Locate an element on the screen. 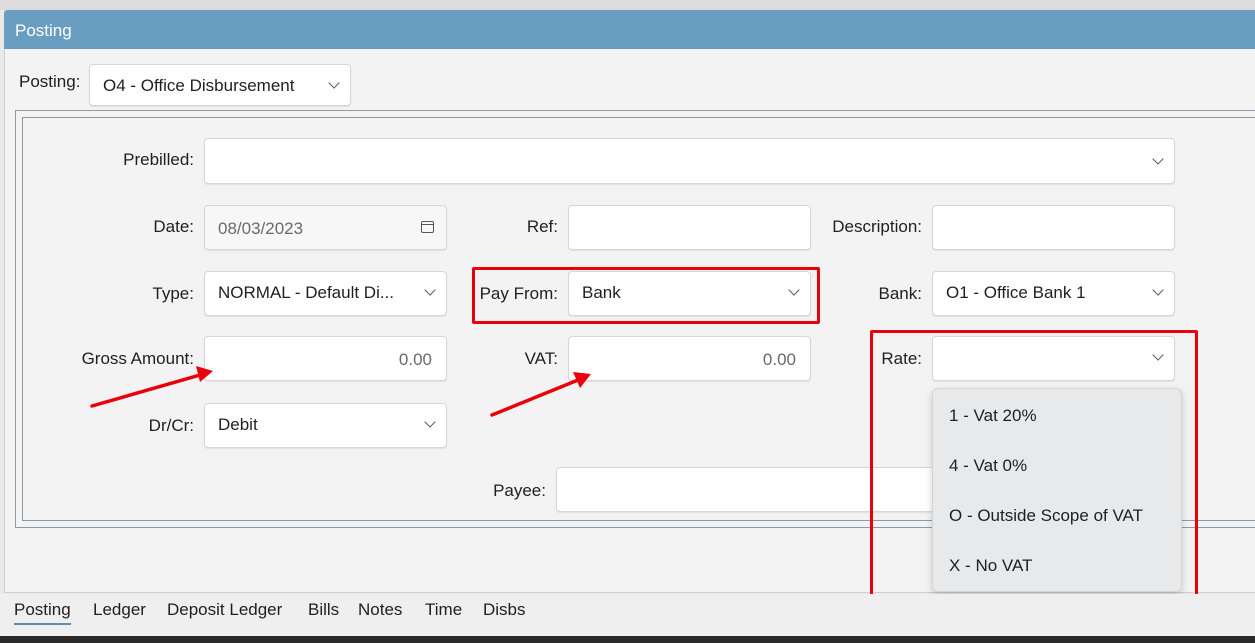  tab-ledger: Ledger is located at coordinates (119, 610).